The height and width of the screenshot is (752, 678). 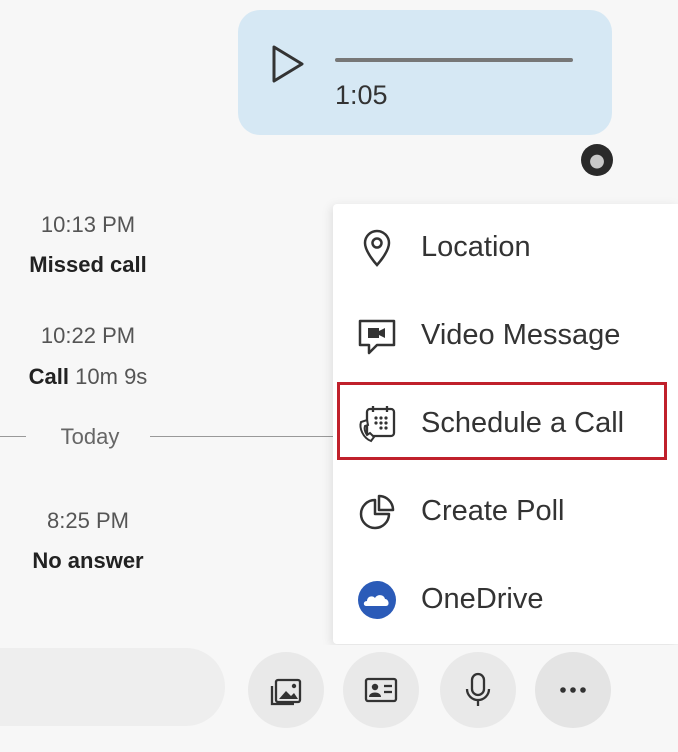 I want to click on contact-card-icon, so click(x=381, y=690).